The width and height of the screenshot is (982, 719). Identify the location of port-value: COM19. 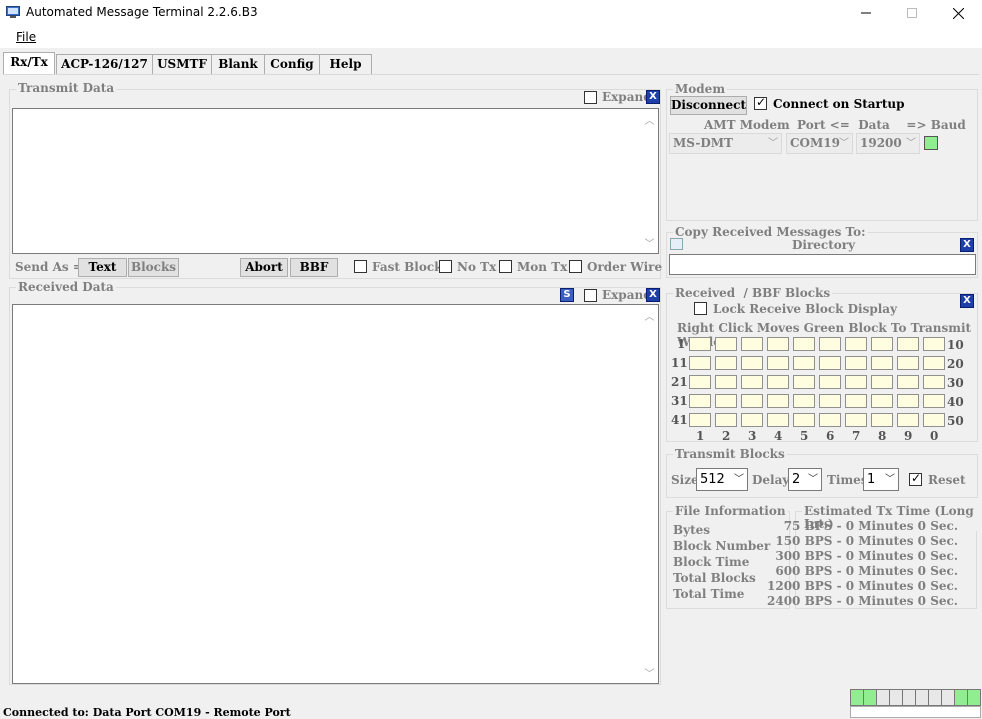
(815, 143).